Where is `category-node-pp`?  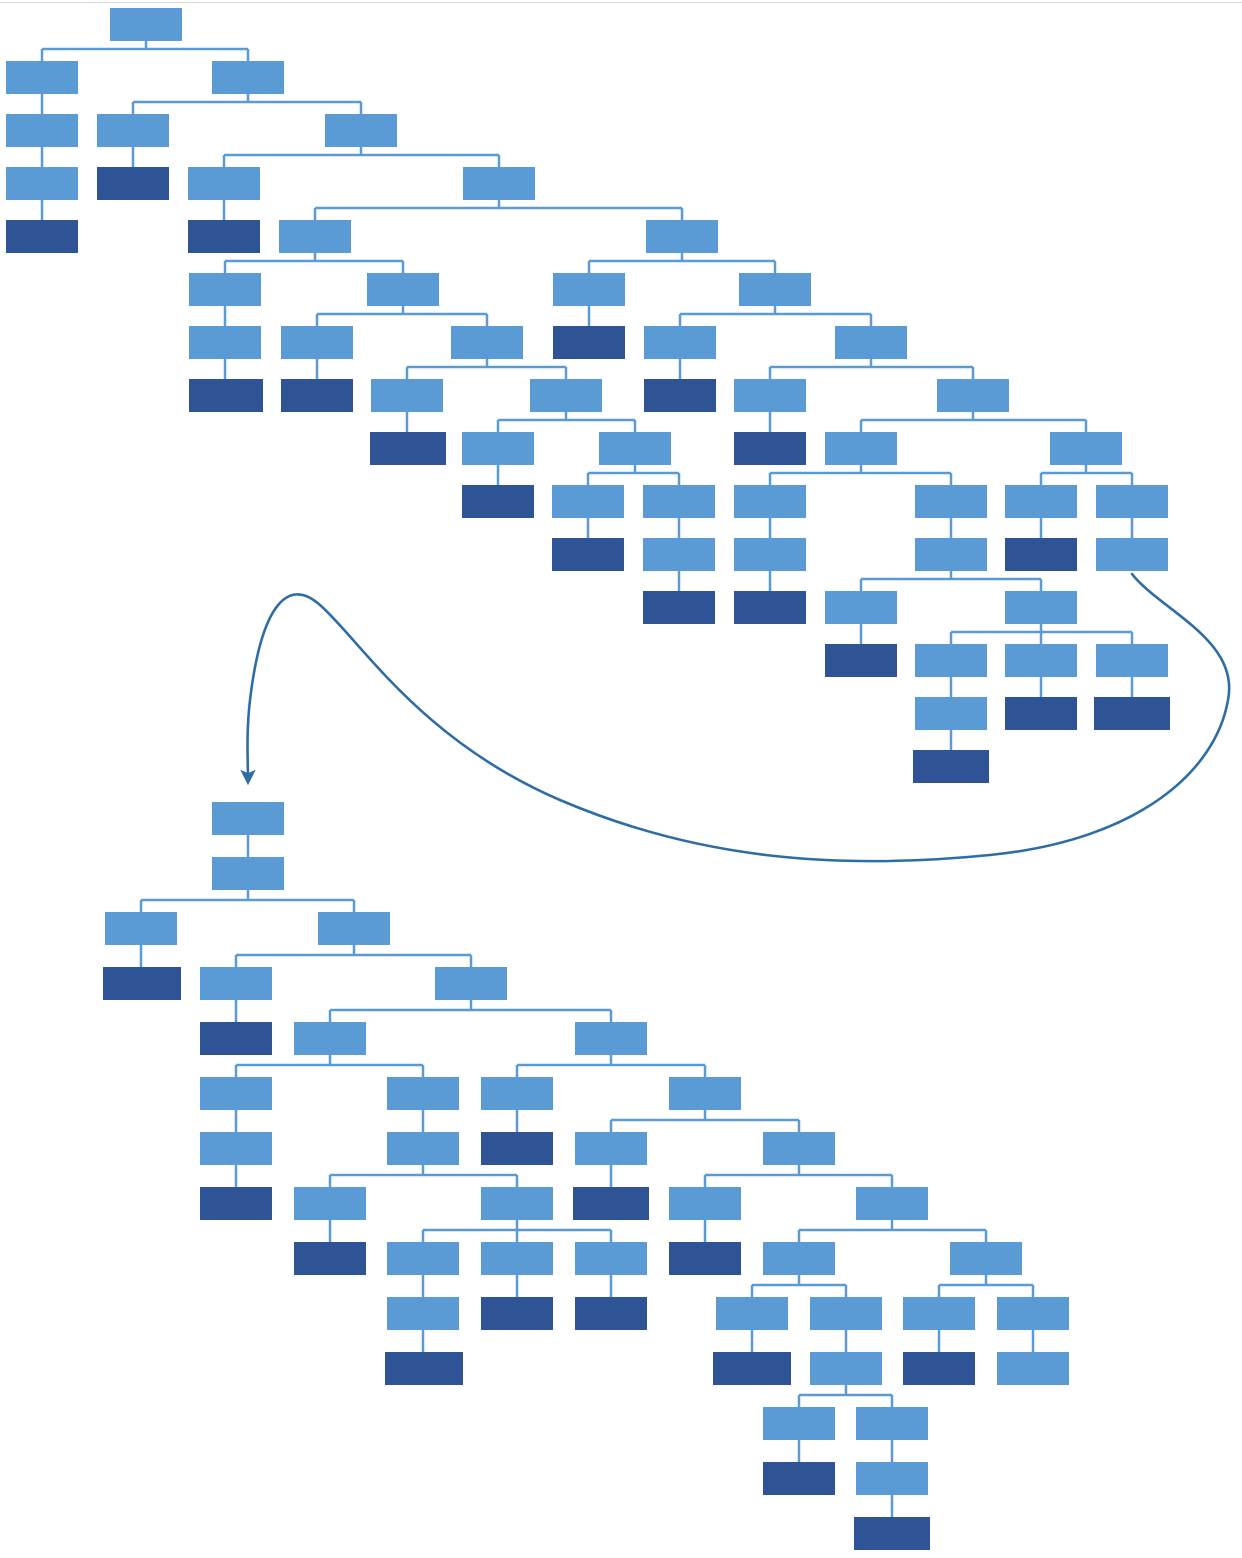
category-node-pp is located at coordinates (566, 395).